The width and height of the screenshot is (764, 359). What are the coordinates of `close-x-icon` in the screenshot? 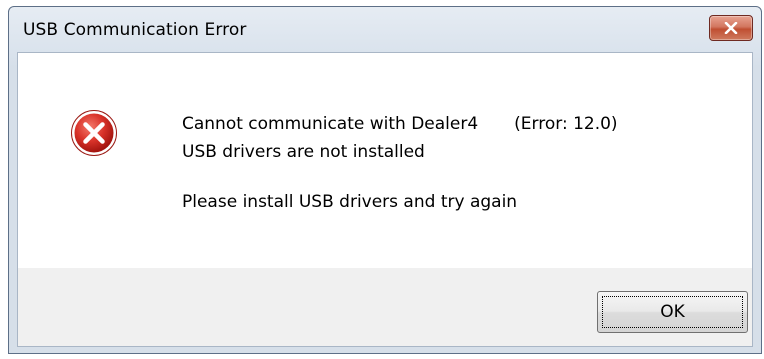 It's located at (731, 28).